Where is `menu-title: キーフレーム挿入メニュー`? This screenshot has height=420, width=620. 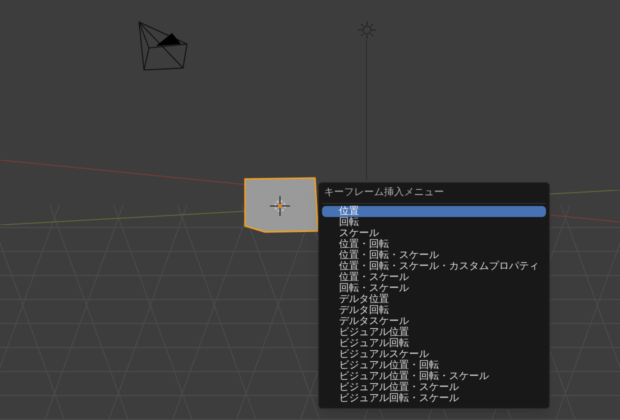
menu-title: キーフレーム挿入メニュー is located at coordinates (384, 193).